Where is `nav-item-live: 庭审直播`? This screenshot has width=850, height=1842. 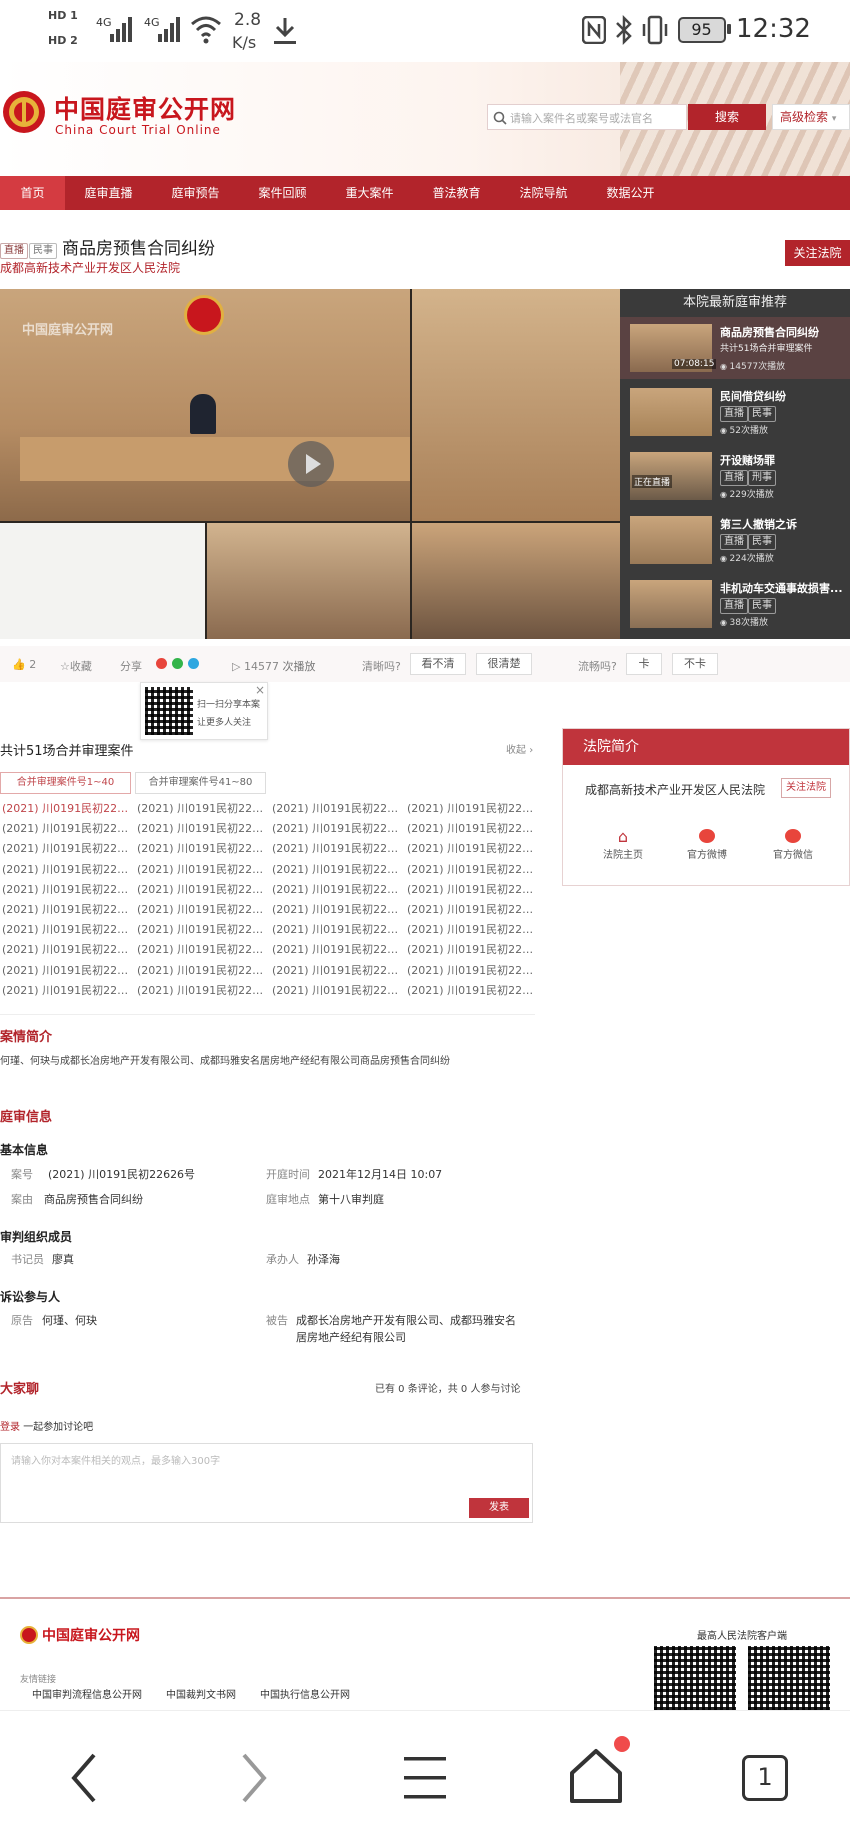 nav-item-live: 庭审直播 is located at coordinates (108, 193).